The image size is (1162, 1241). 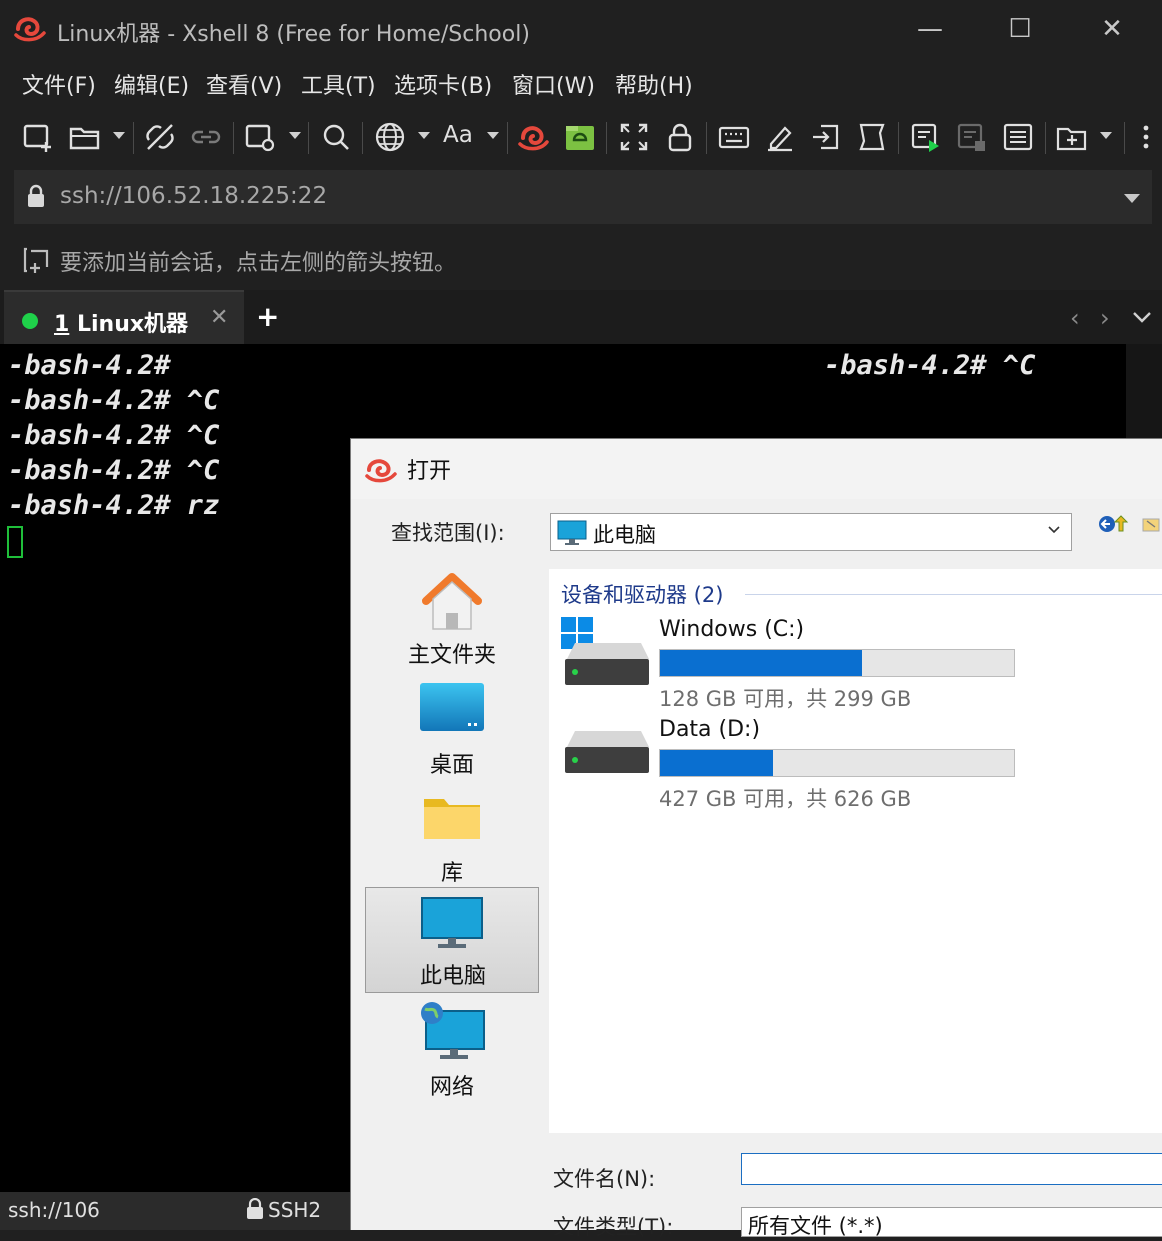 I want to click on look-in-select: 此电脑, so click(x=811, y=532).